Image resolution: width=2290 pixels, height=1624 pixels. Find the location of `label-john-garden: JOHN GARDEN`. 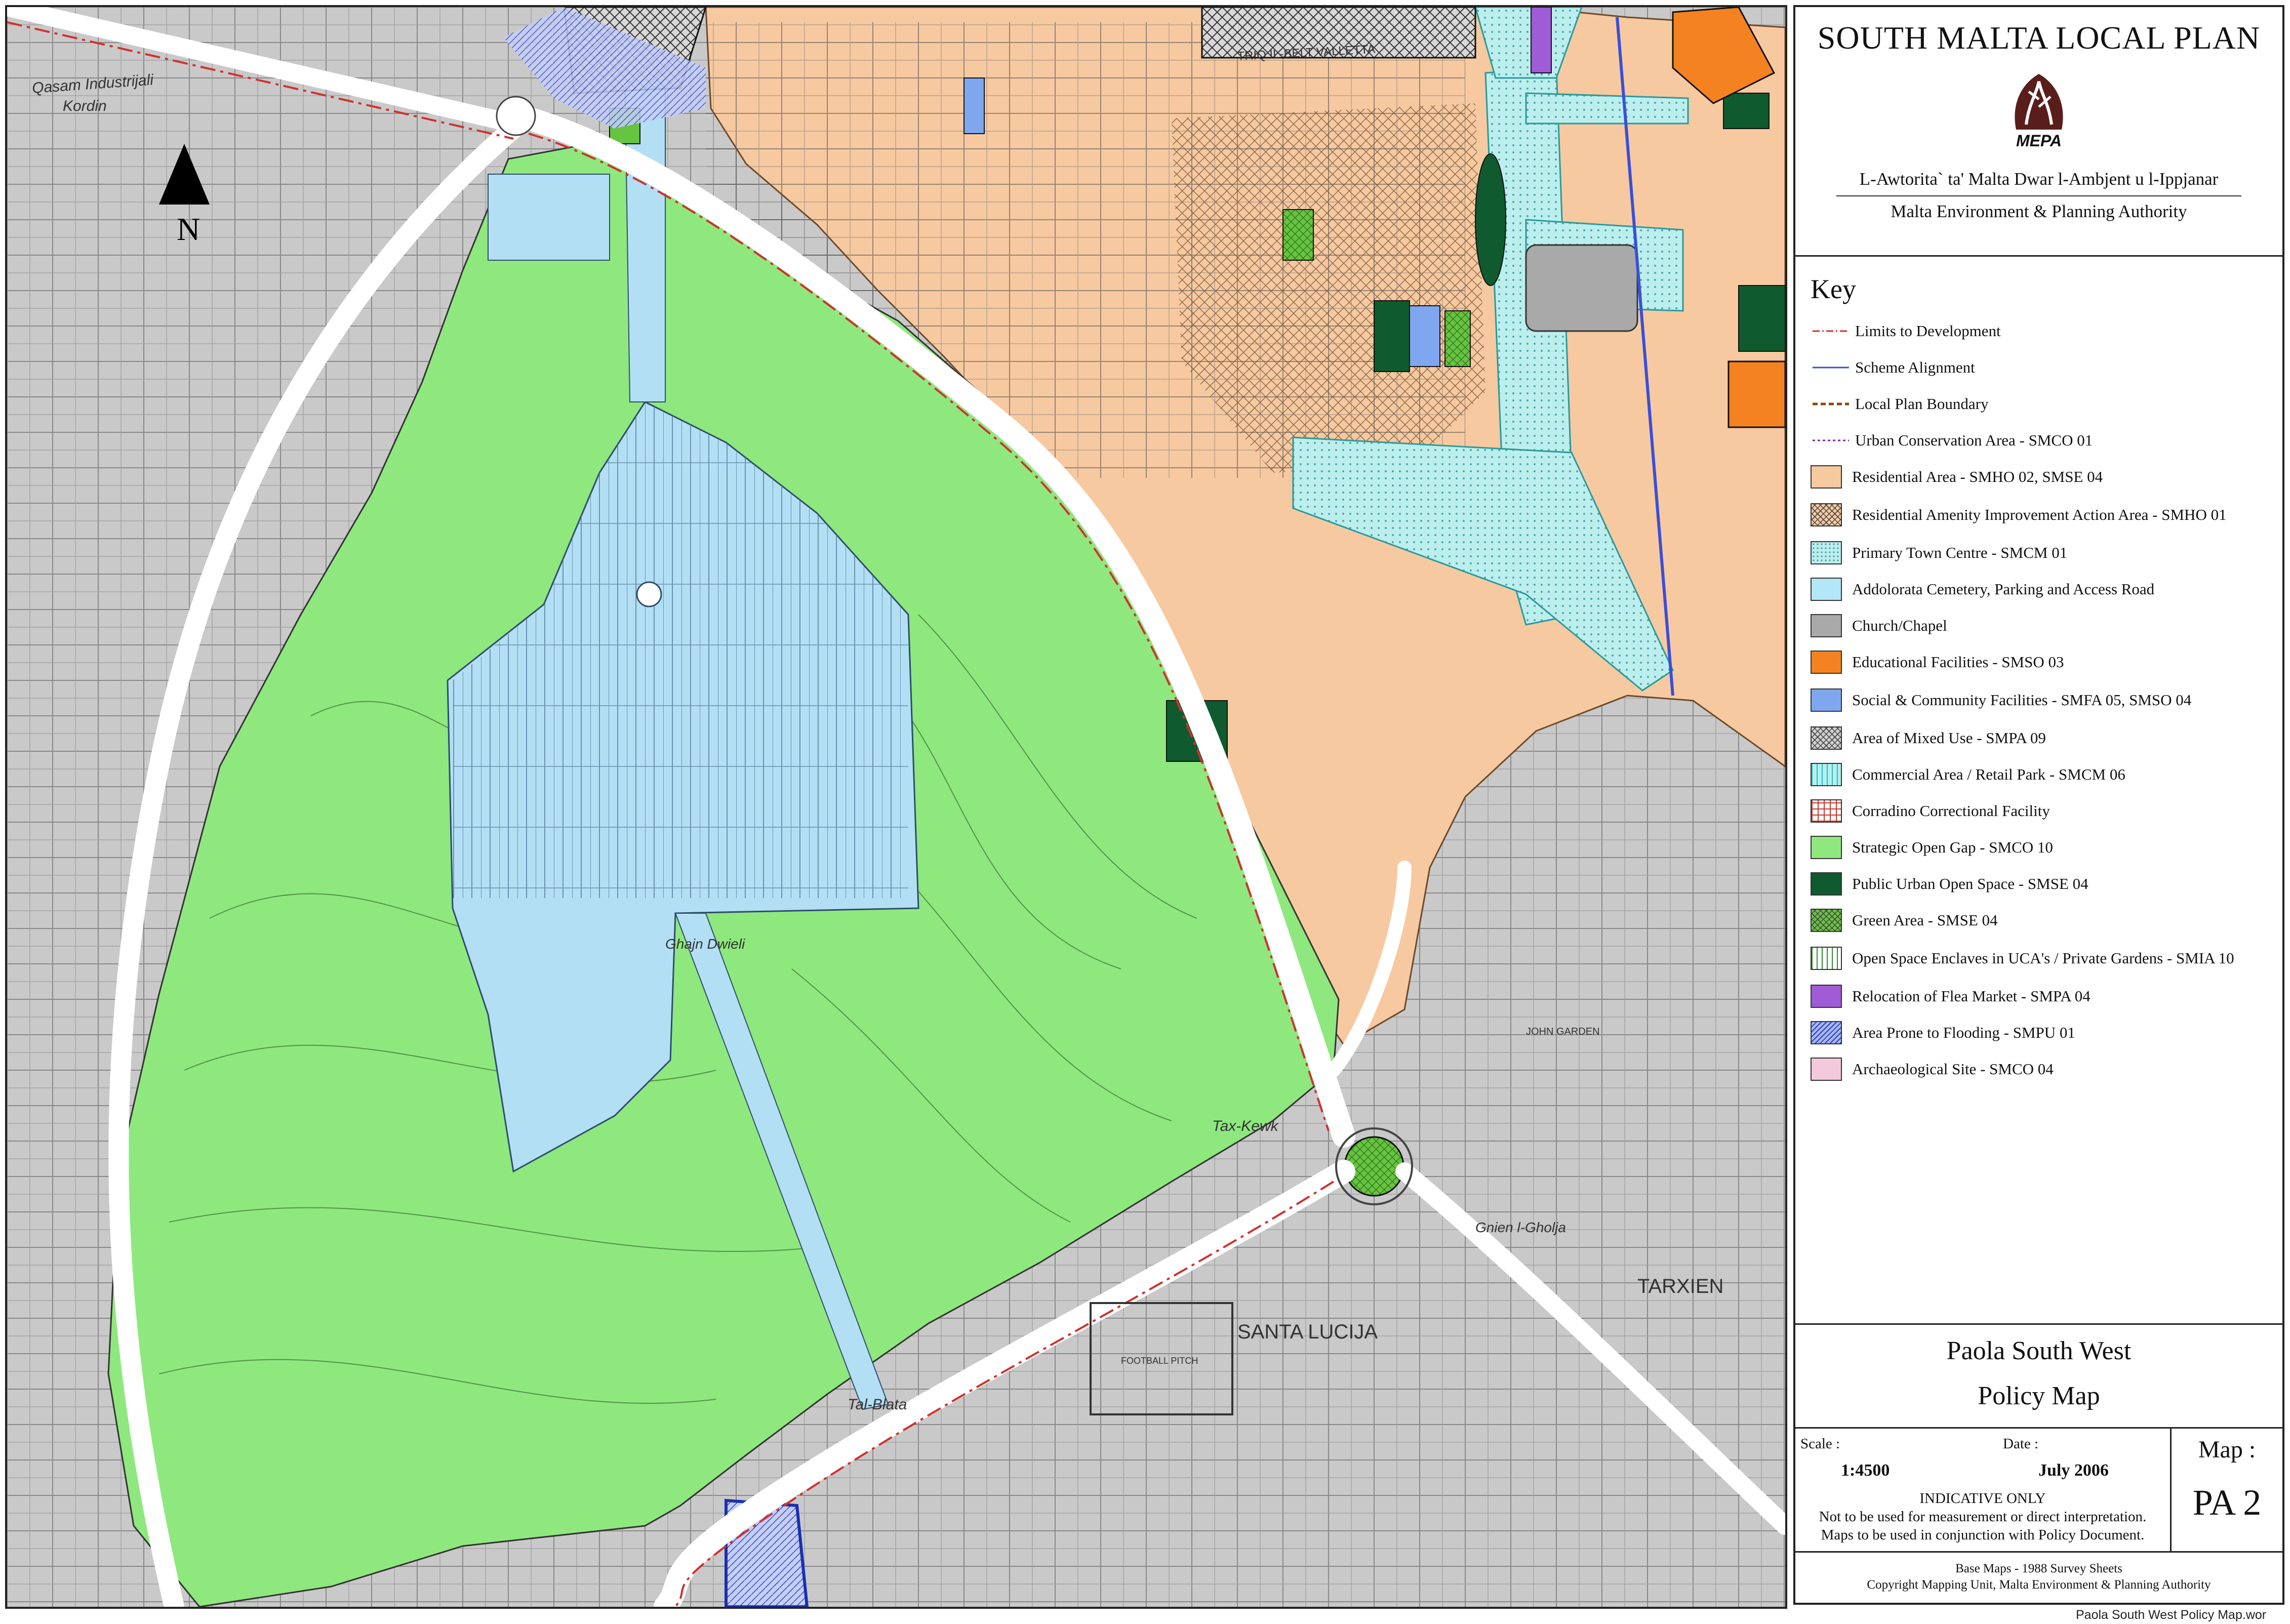

label-john-garden: JOHN GARDEN is located at coordinates (1563, 1031).